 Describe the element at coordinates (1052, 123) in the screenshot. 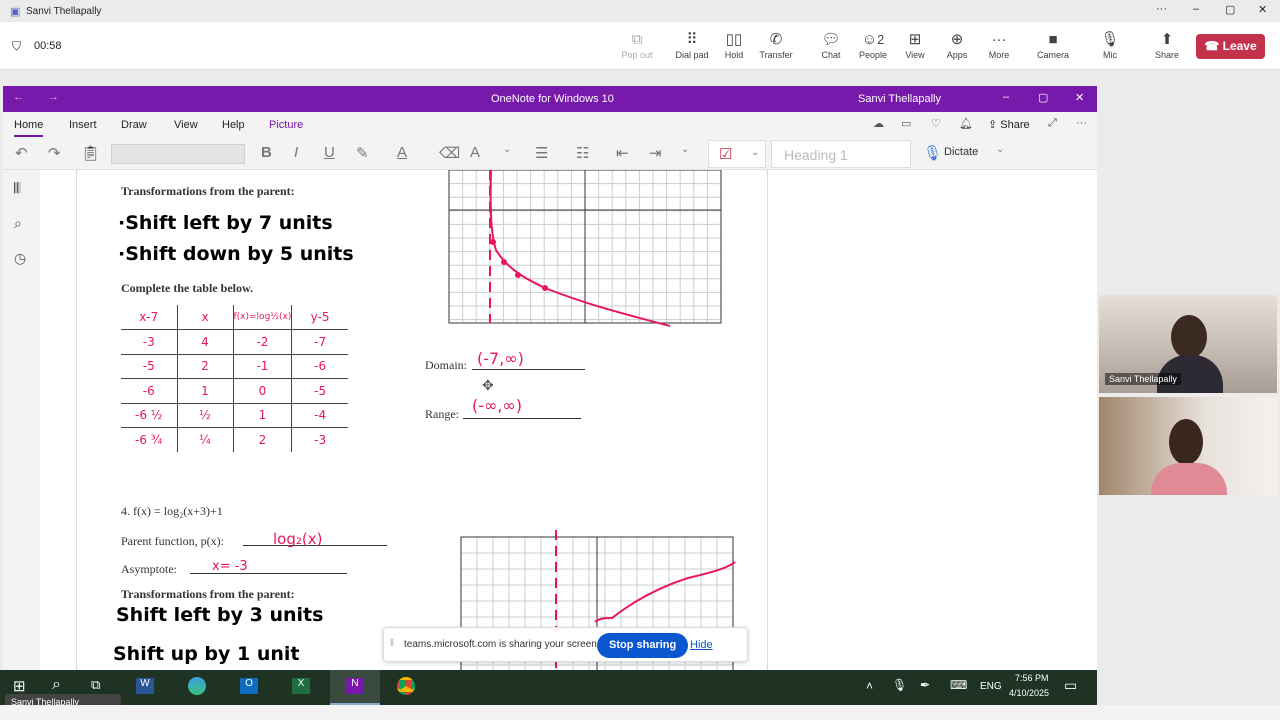

I see `expand-icon: ⤢` at that location.